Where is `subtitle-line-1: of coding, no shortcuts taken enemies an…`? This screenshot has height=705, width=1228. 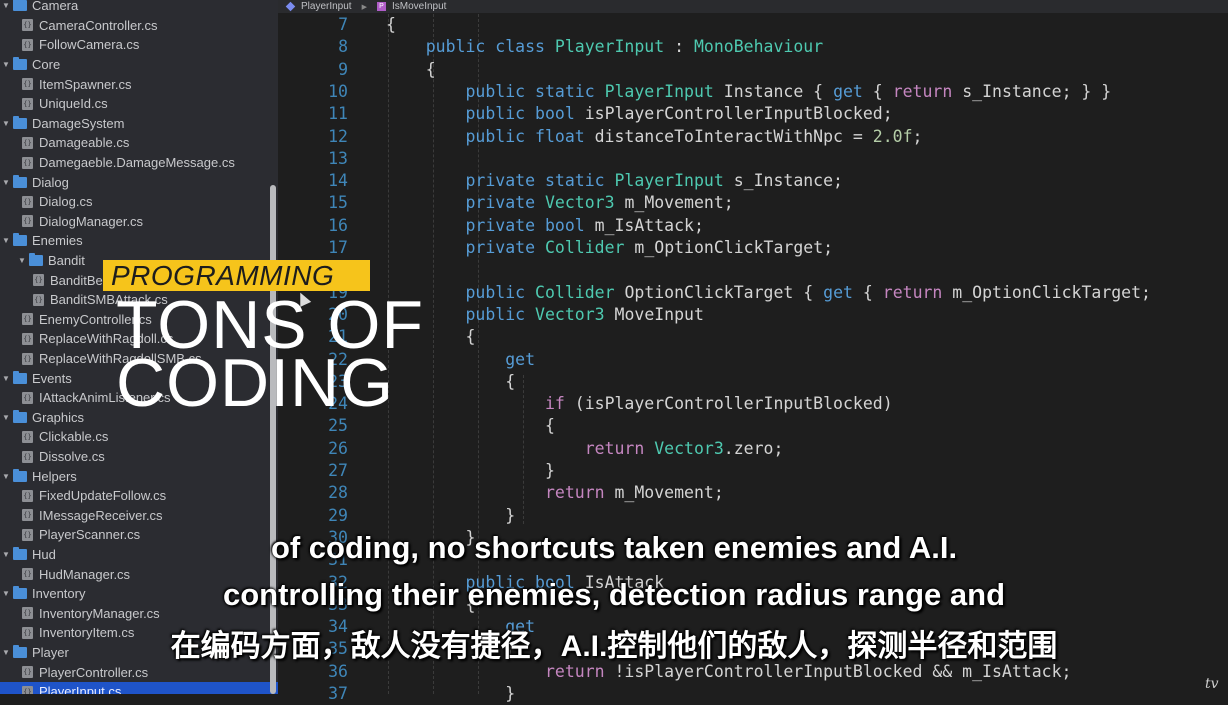
subtitle-line-1: of coding, no shortcuts taken enemies an… is located at coordinates (614, 547).